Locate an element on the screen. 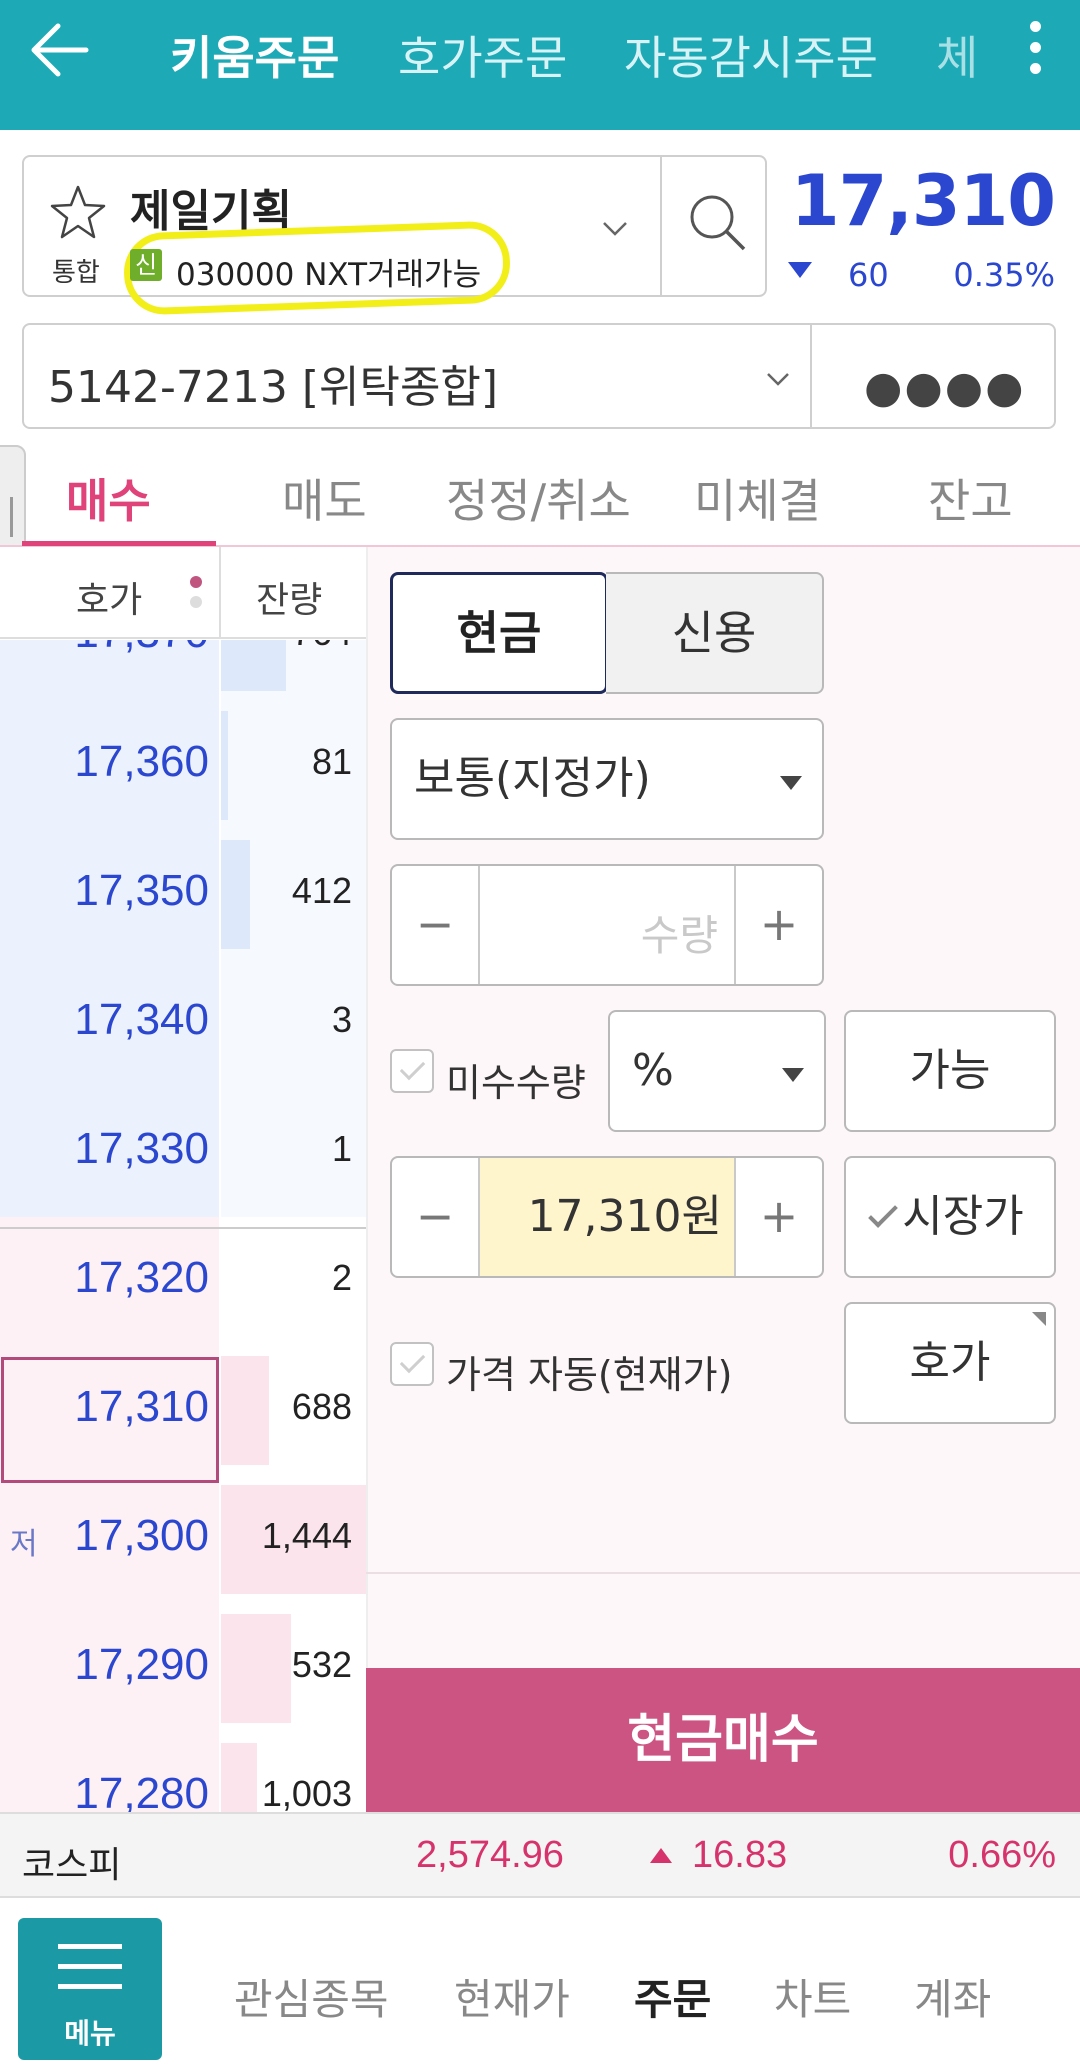  price-input: 17,310원 is located at coordinates (608, 1217).